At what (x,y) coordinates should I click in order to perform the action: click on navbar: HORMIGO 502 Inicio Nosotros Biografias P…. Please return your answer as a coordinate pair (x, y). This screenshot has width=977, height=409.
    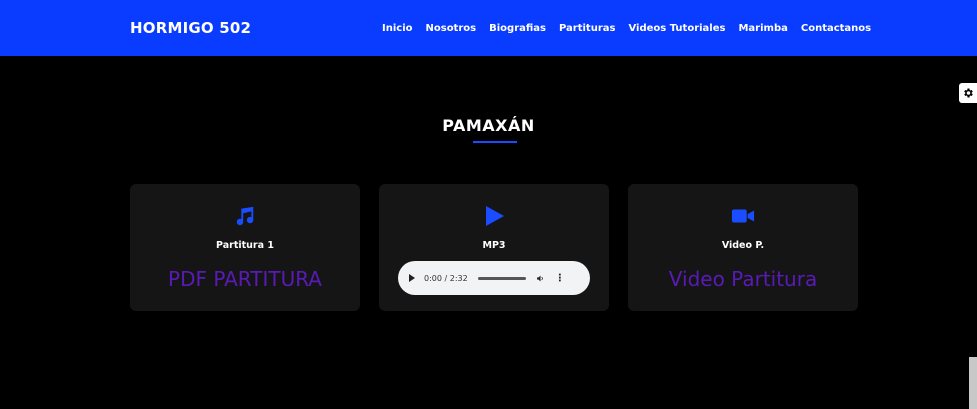
    Looking at the image, I should click on (488, 28).